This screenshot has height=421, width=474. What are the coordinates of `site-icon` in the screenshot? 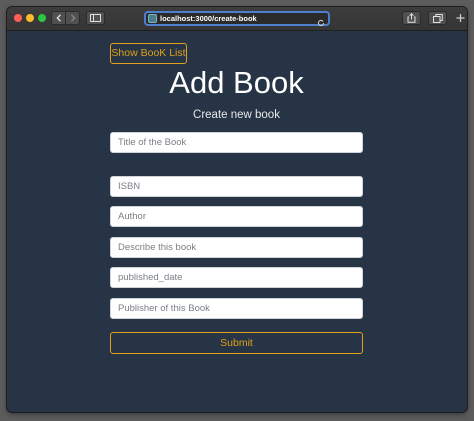 It's located at (152, 18).